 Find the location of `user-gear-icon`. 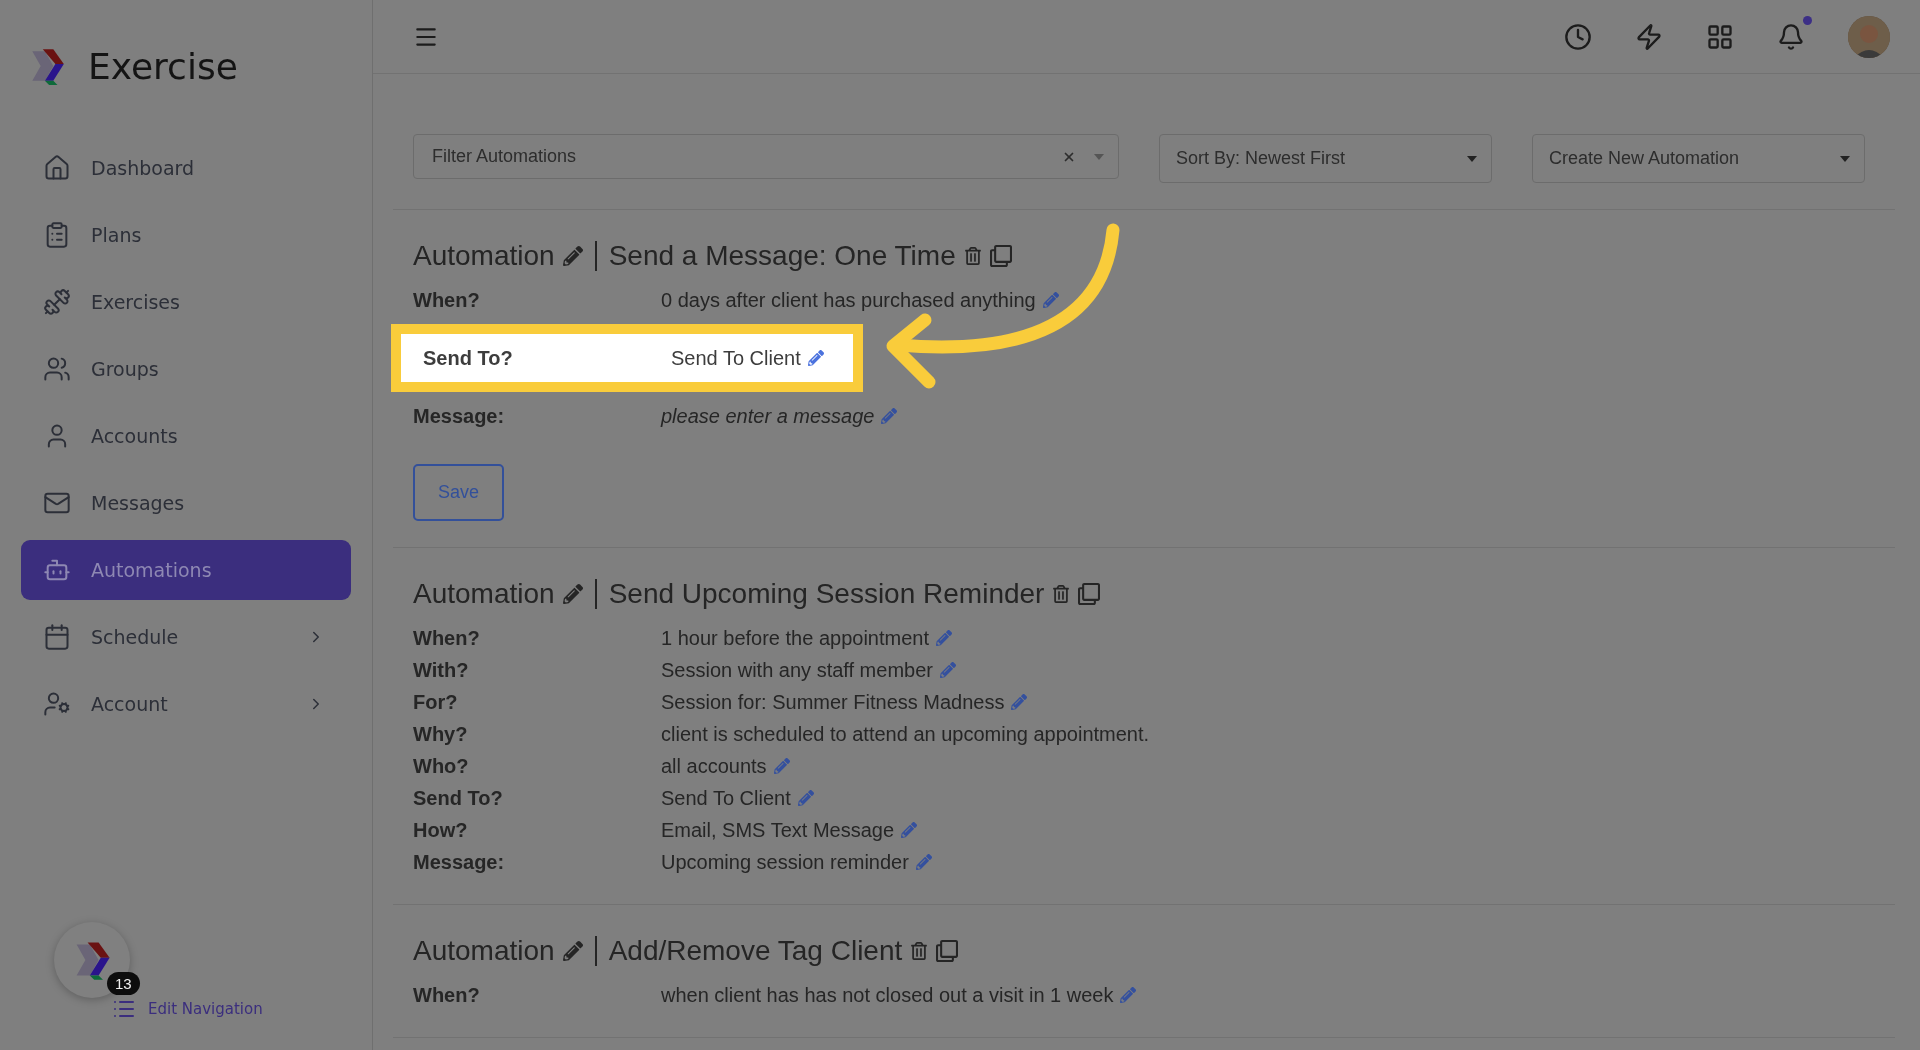

user-gear-icon is located at coordinates (57, 704).